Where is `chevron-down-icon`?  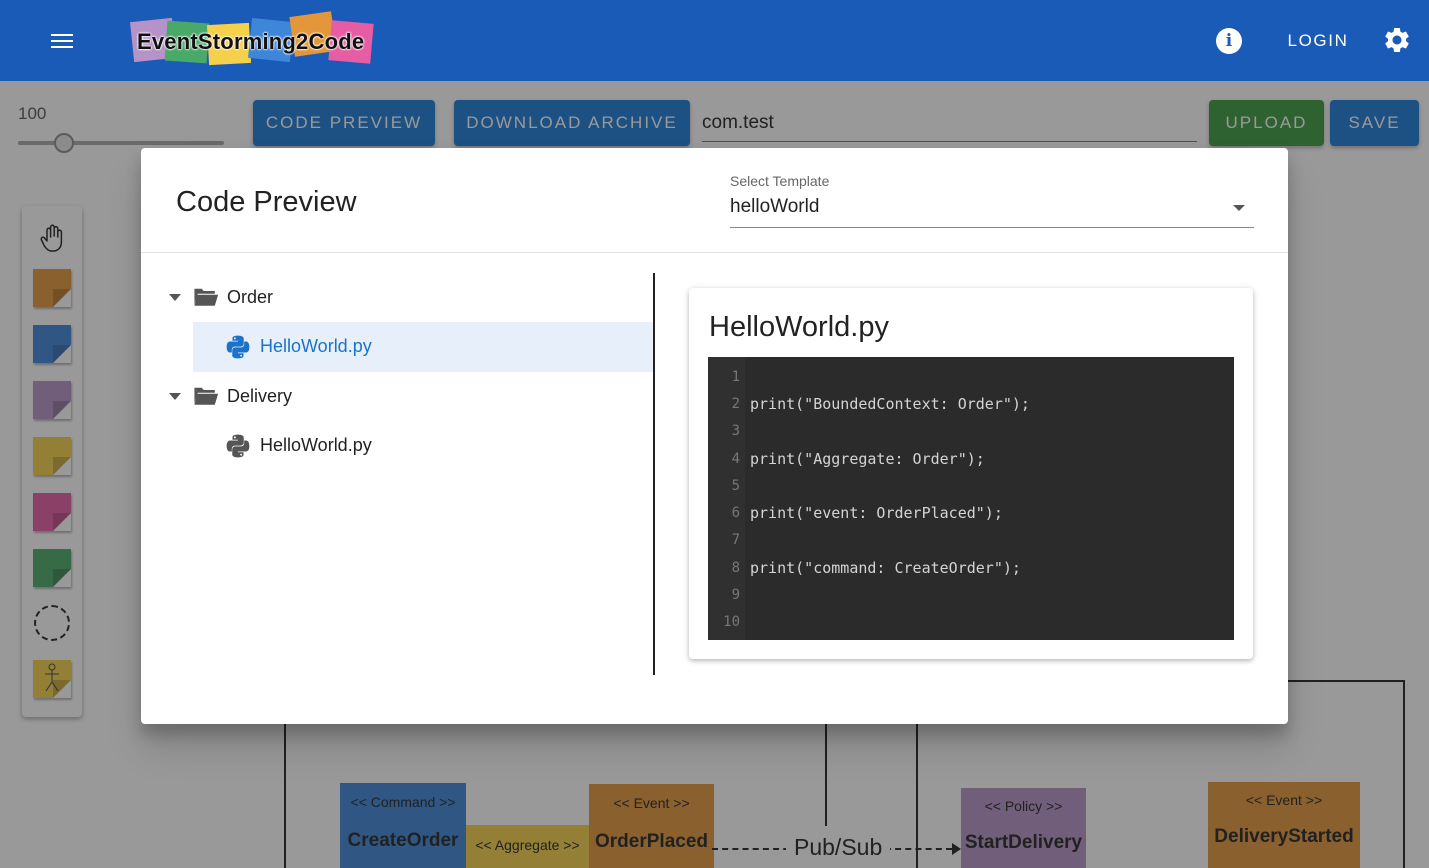
chevron-down-icon is located at coordinates (1239, 208).